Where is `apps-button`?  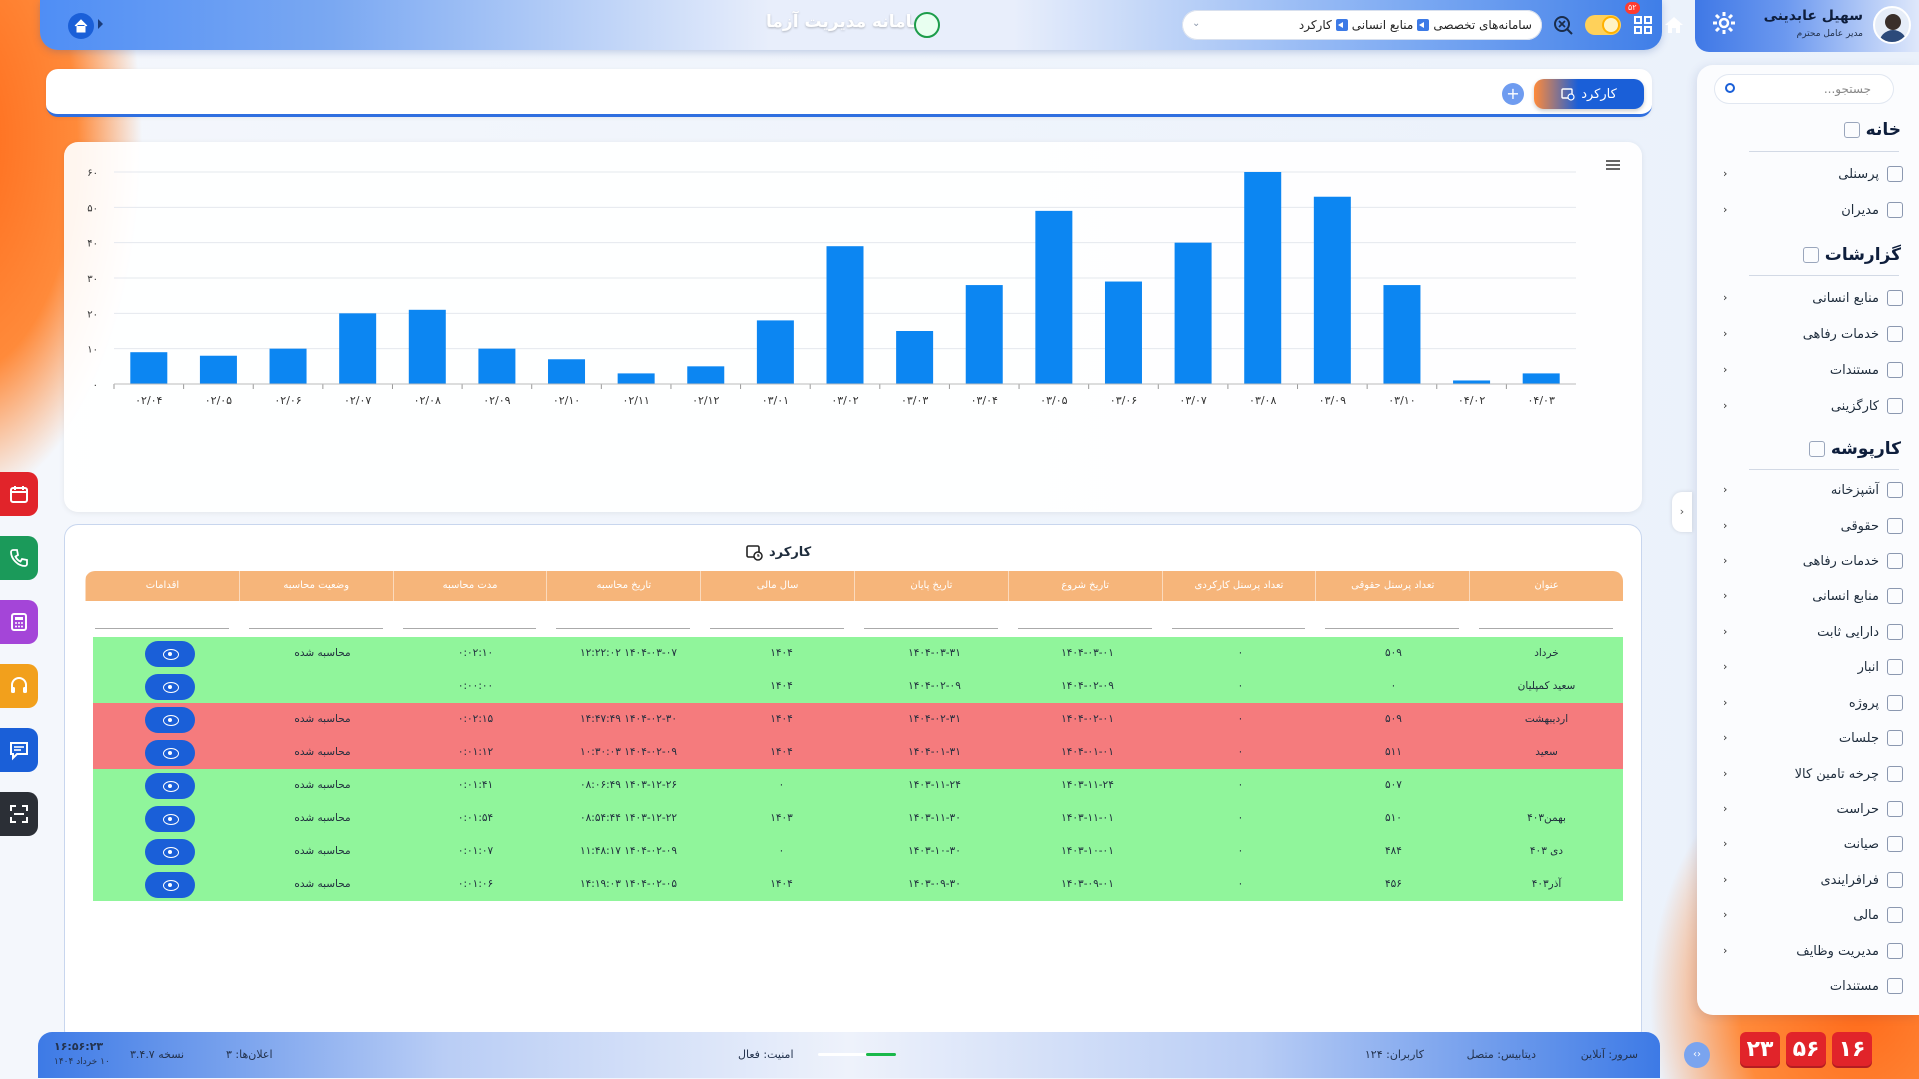 apps-button is located at coordinates (1643, 25).